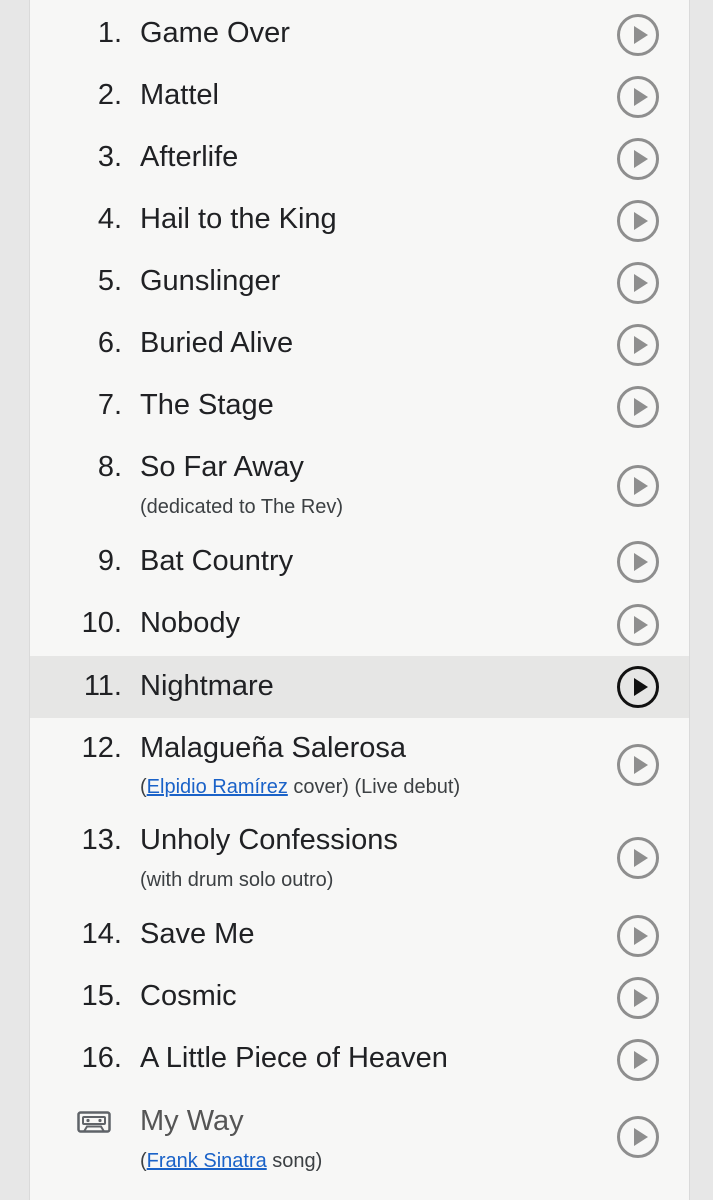  I want to click on track-number: 13., so click(101, 840).